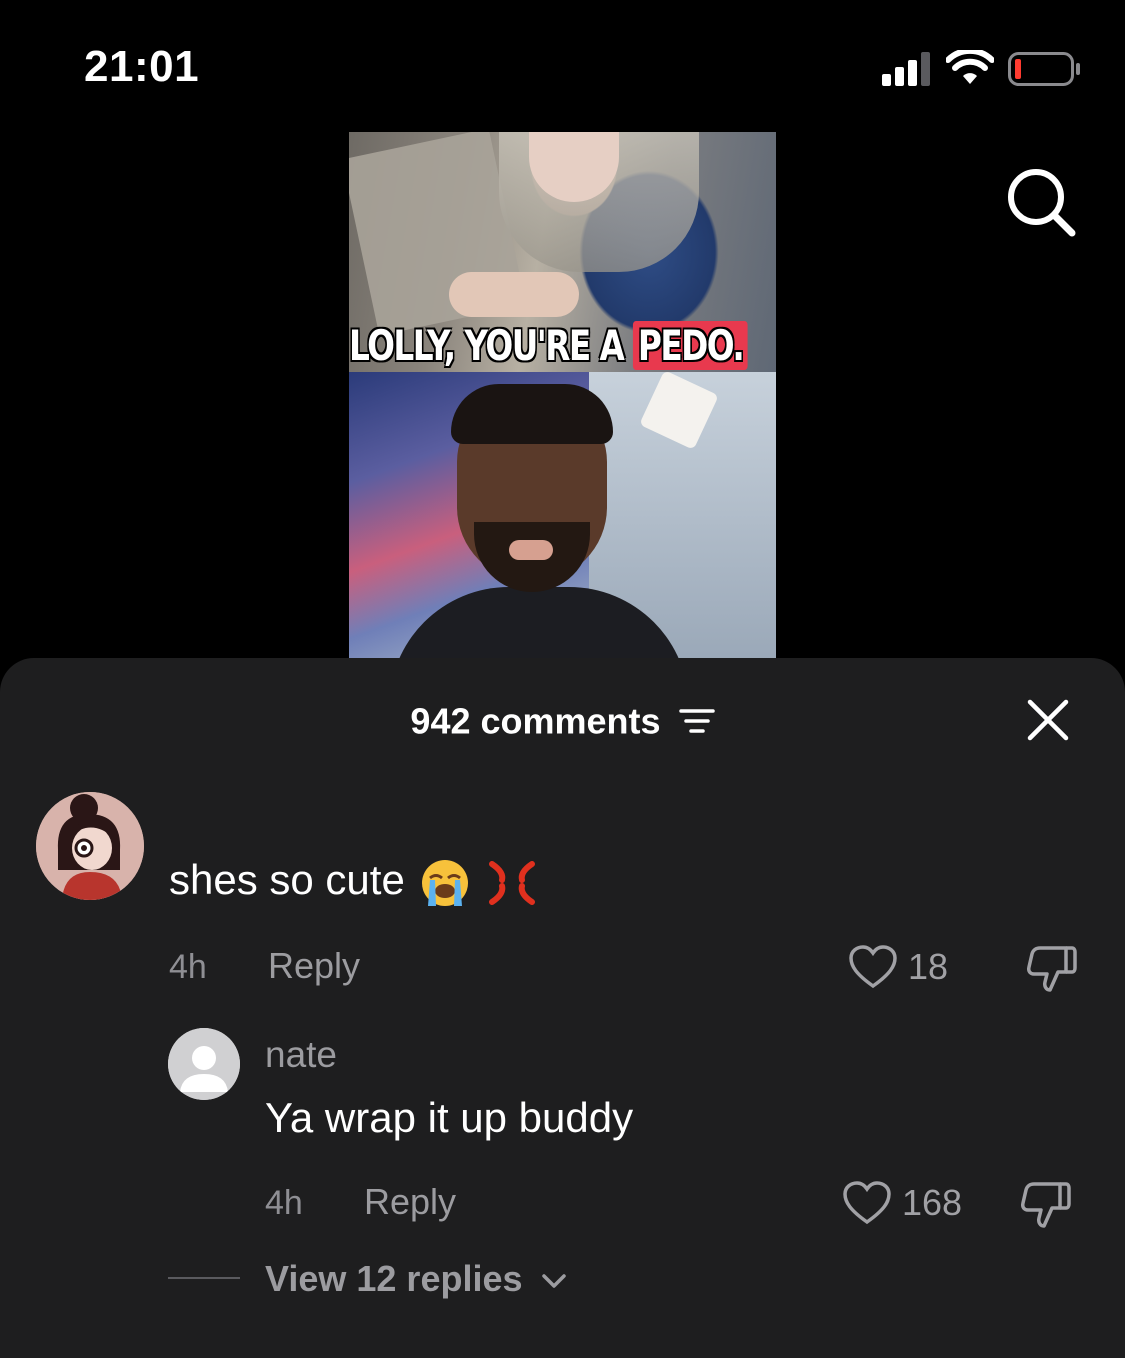 This screenshot has height=1358, width=1125. I want to click on reply-text: Ya wrap it up buddy, so click(449, 1117).